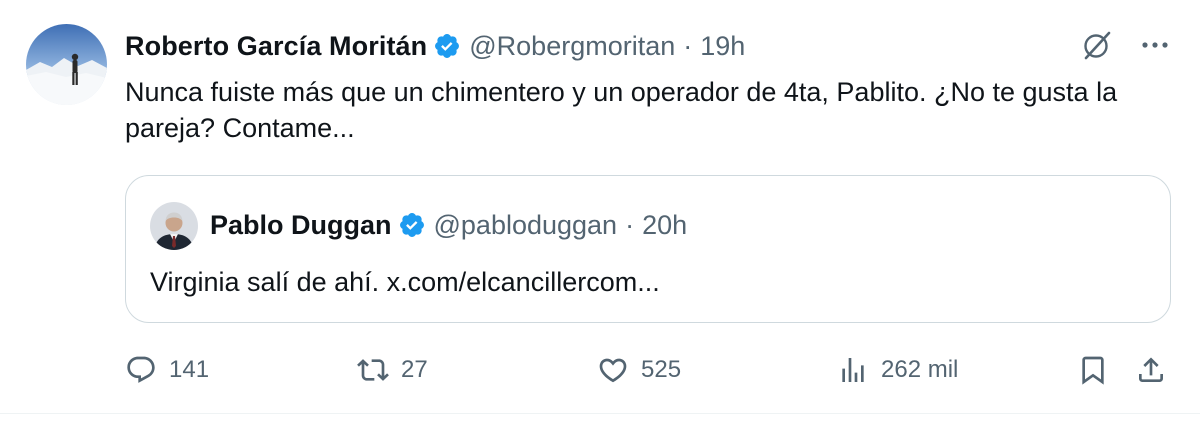  I want to click on share-button, so click(1151, 370).